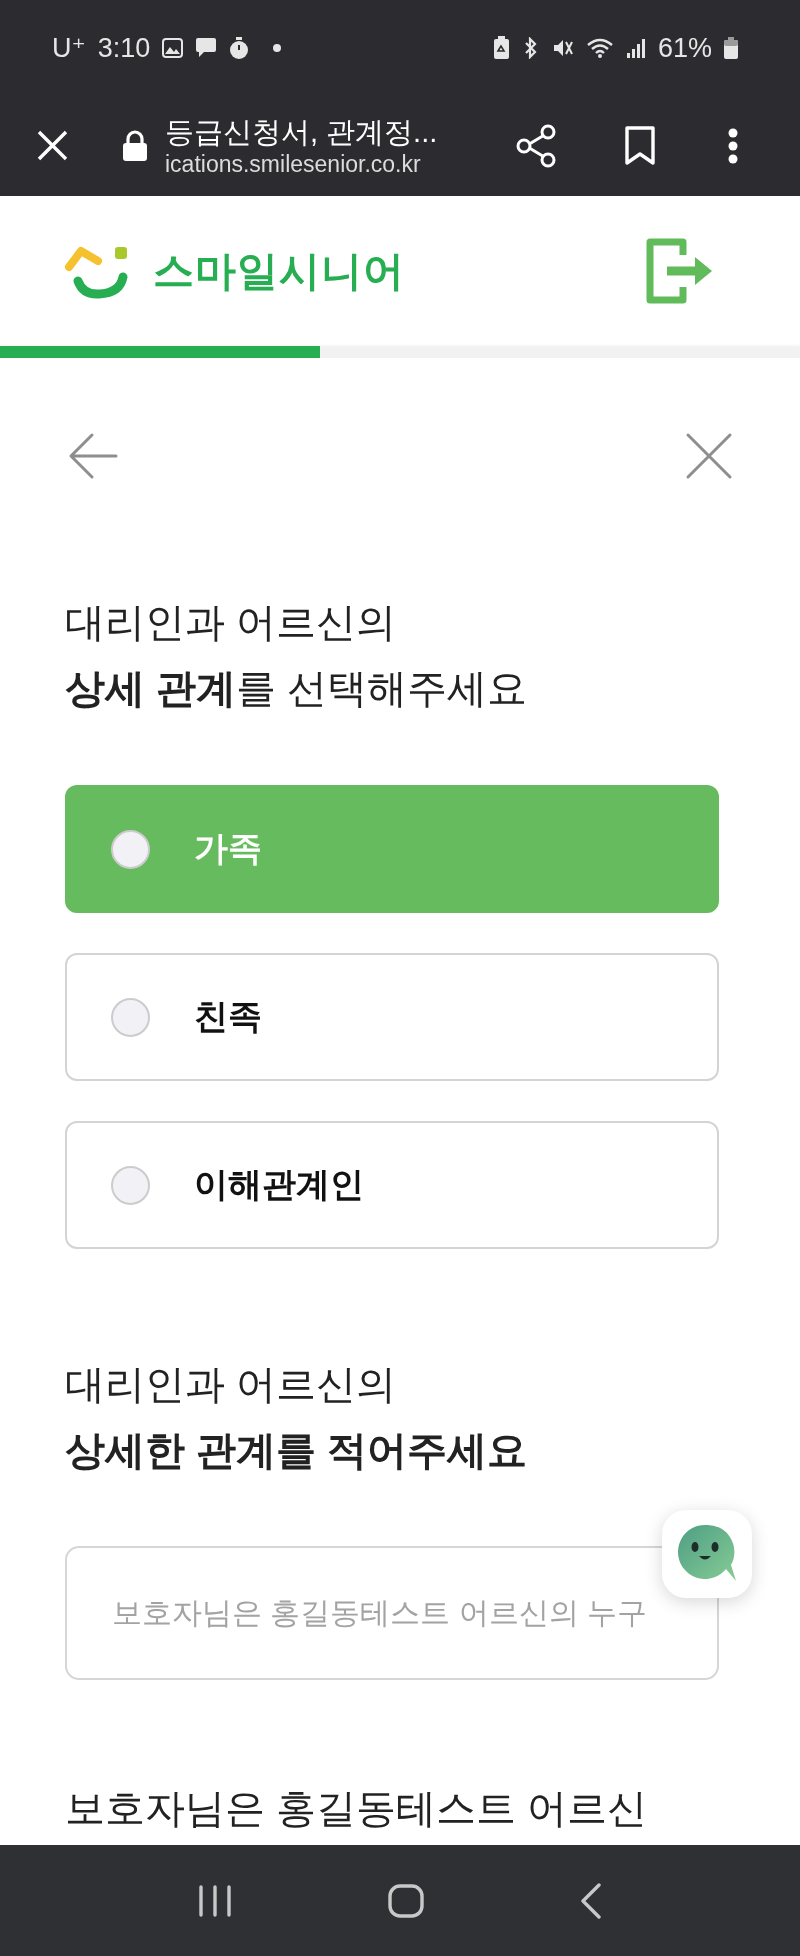 Image resolution: width=800 pixels, height=1956 pixels. I want to click on more-menu-icon, so click(733, 145).